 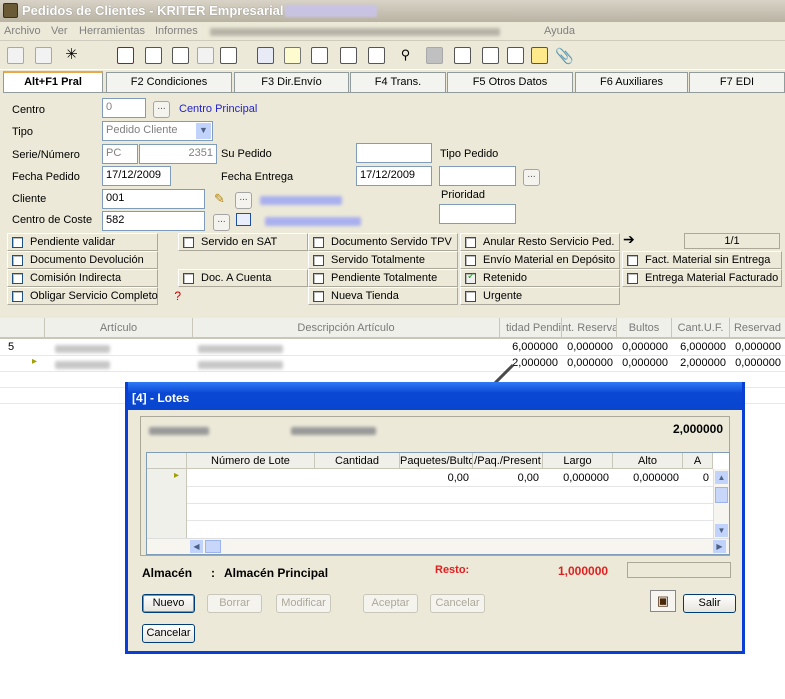 What do you see at coordinates (167, 461) in the screenshot?
I see `grid-corner` at bounding box center [167, 461].